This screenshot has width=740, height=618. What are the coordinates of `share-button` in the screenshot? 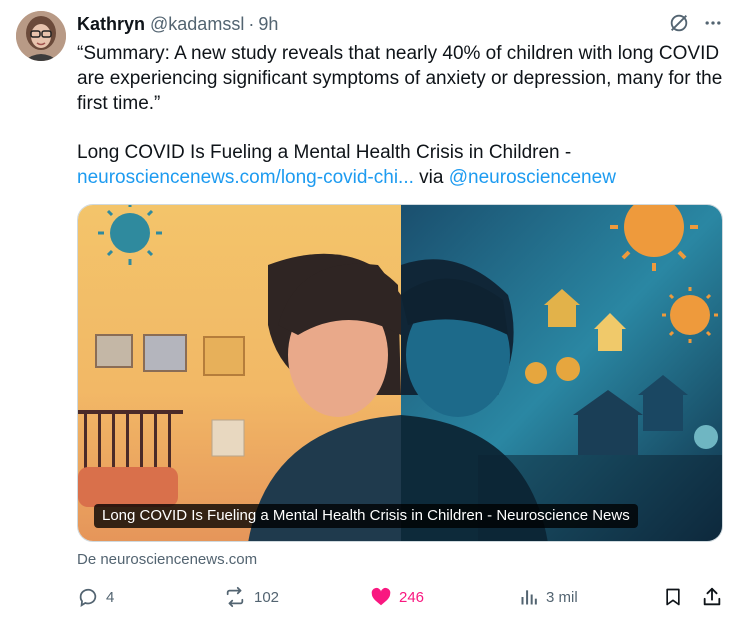 It's located at (712, 597).